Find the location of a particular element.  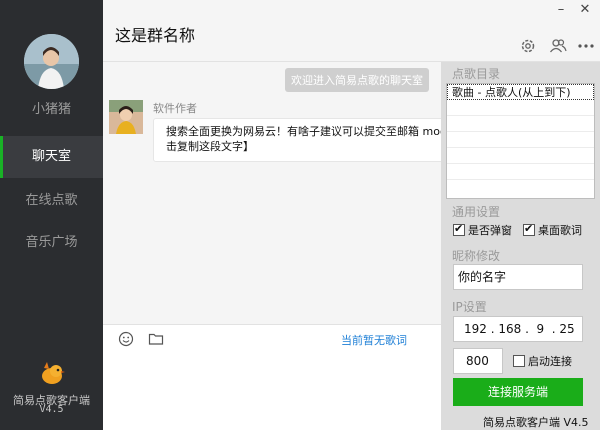

message-avatar is located at coordinates (126, 117).